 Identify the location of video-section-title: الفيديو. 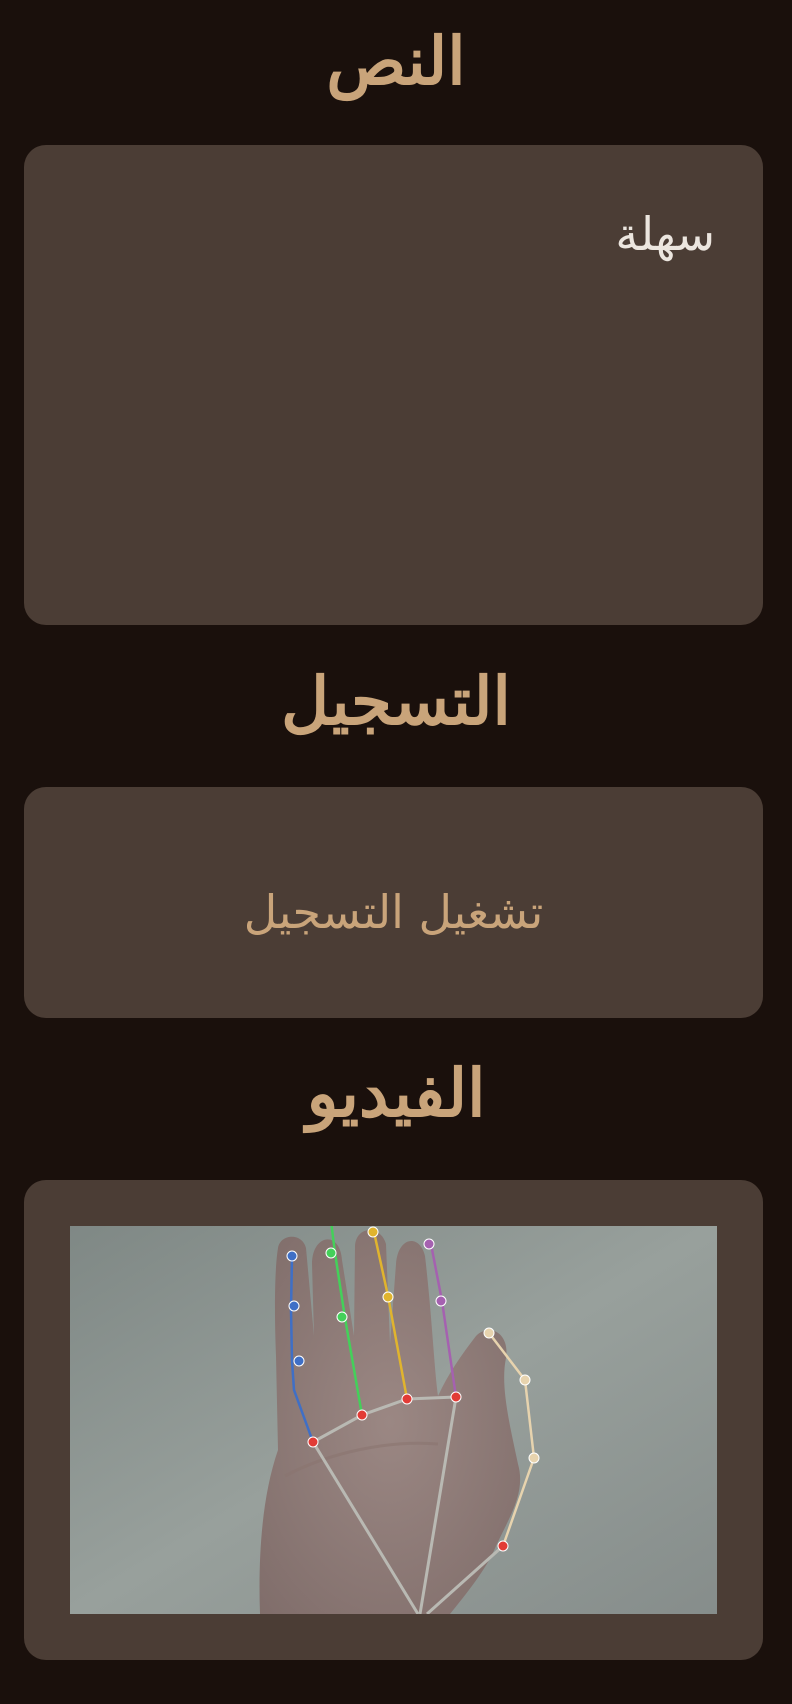
(396, 1093).